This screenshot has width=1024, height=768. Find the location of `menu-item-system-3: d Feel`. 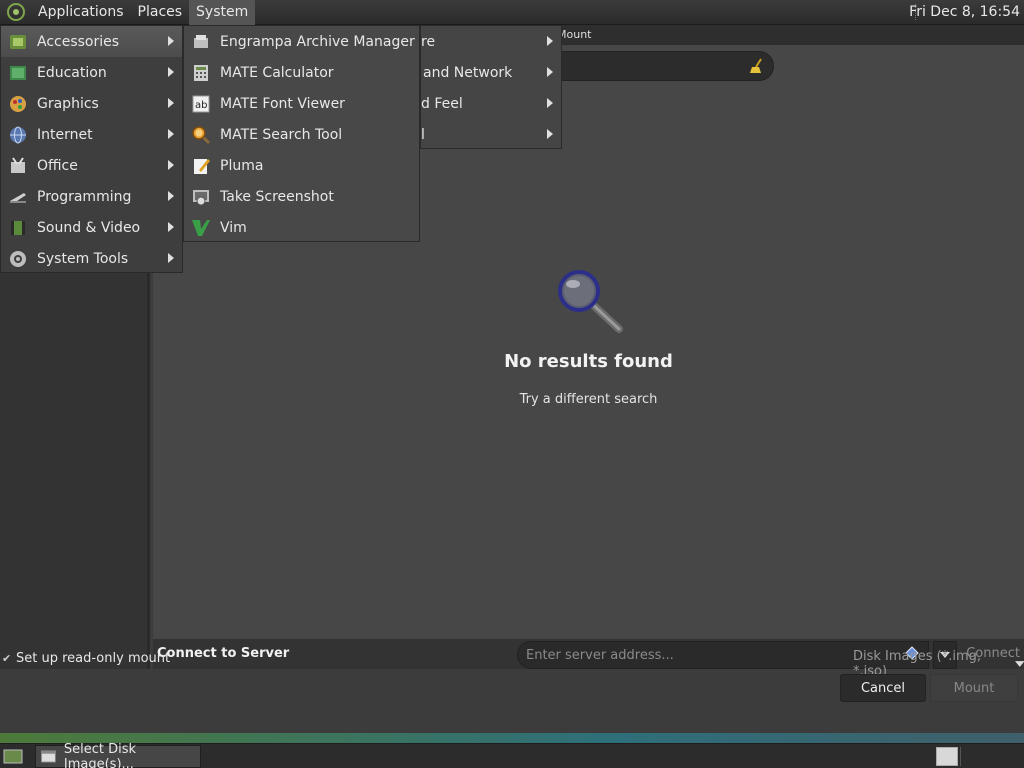

menu-item-system-3: d Feel is located at coordinates (491, 103).